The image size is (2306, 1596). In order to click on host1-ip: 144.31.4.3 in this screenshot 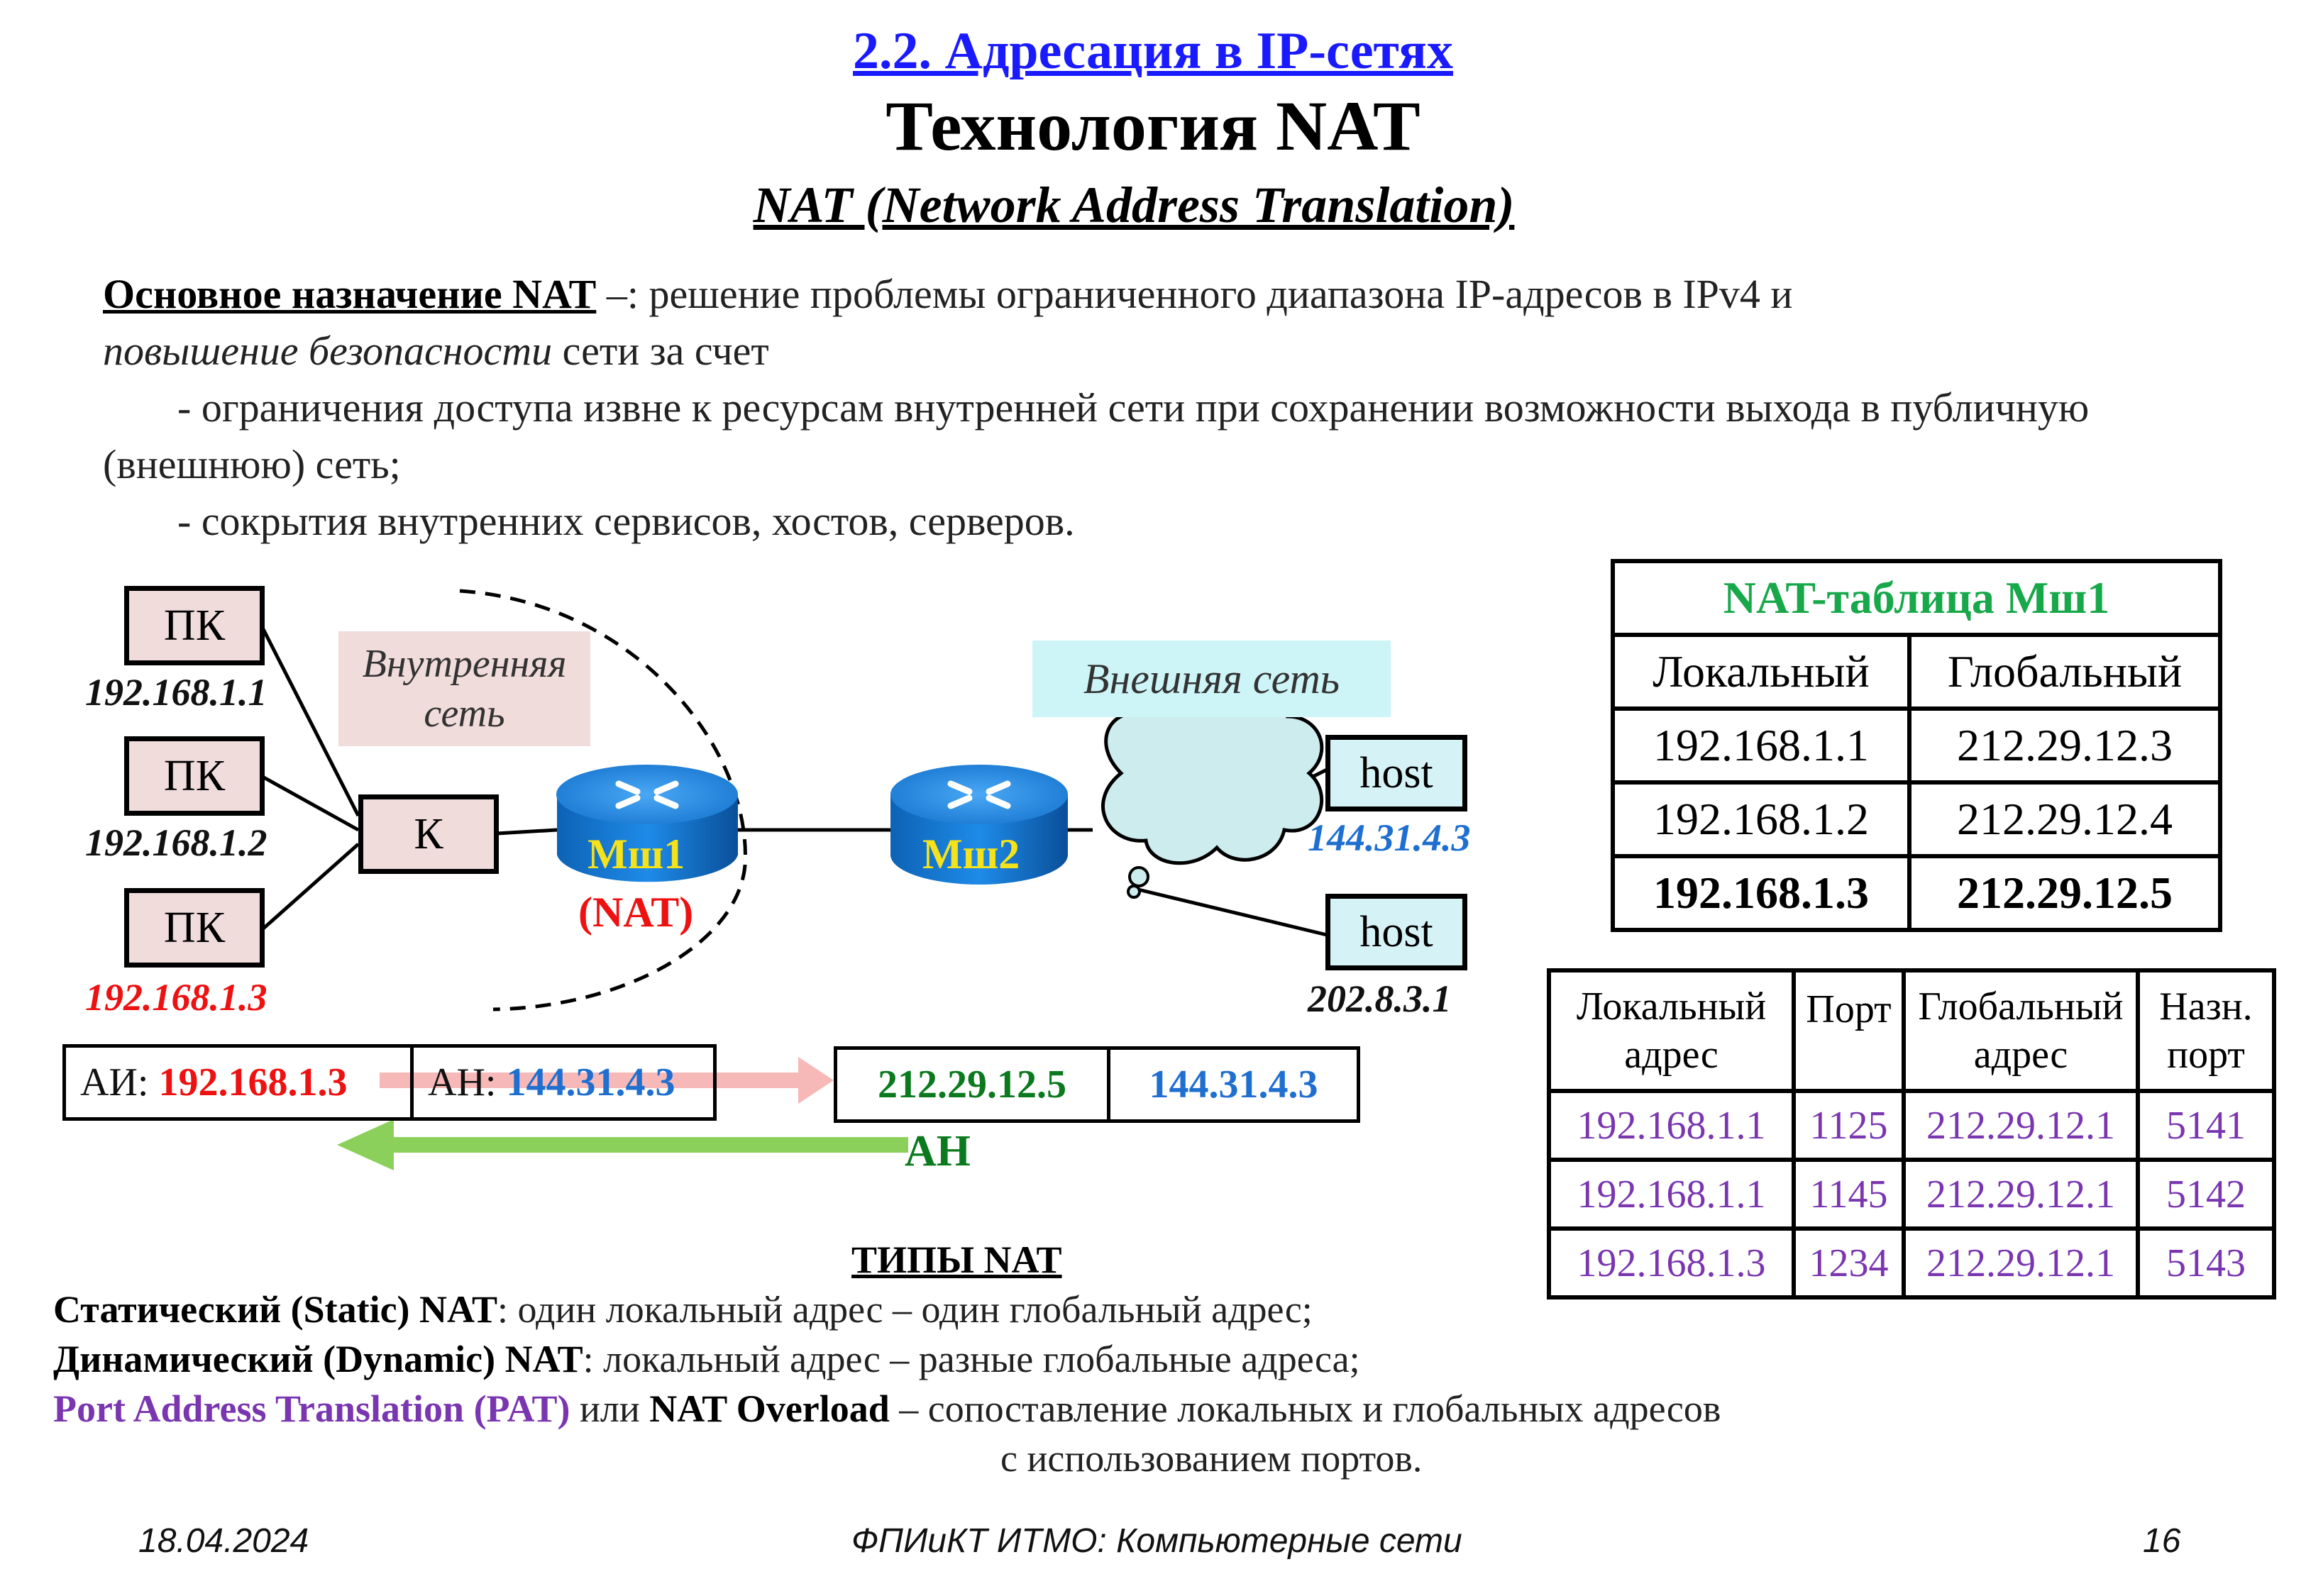, I will do `click(1389, 838)`.